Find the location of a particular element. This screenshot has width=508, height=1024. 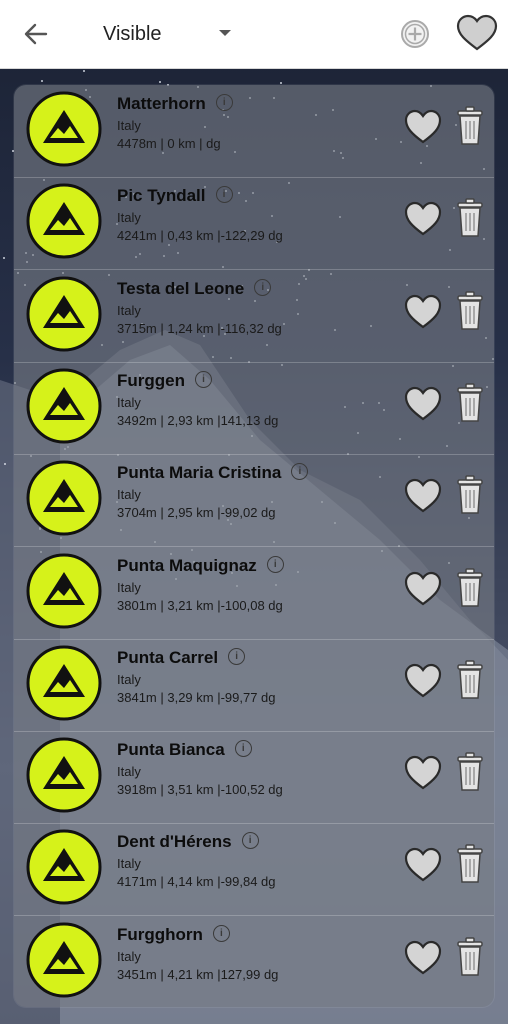

peak-name: Matterhorn i is located at coordinates (175, 104).